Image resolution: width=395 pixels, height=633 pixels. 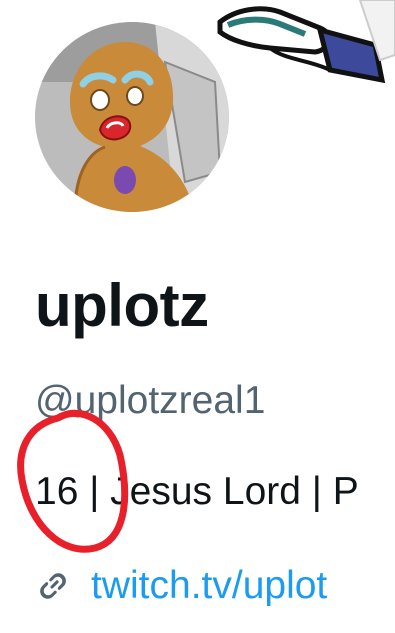 I want to click on website-link-row: twitch.tv/uplot, so click(x=181, y=586).